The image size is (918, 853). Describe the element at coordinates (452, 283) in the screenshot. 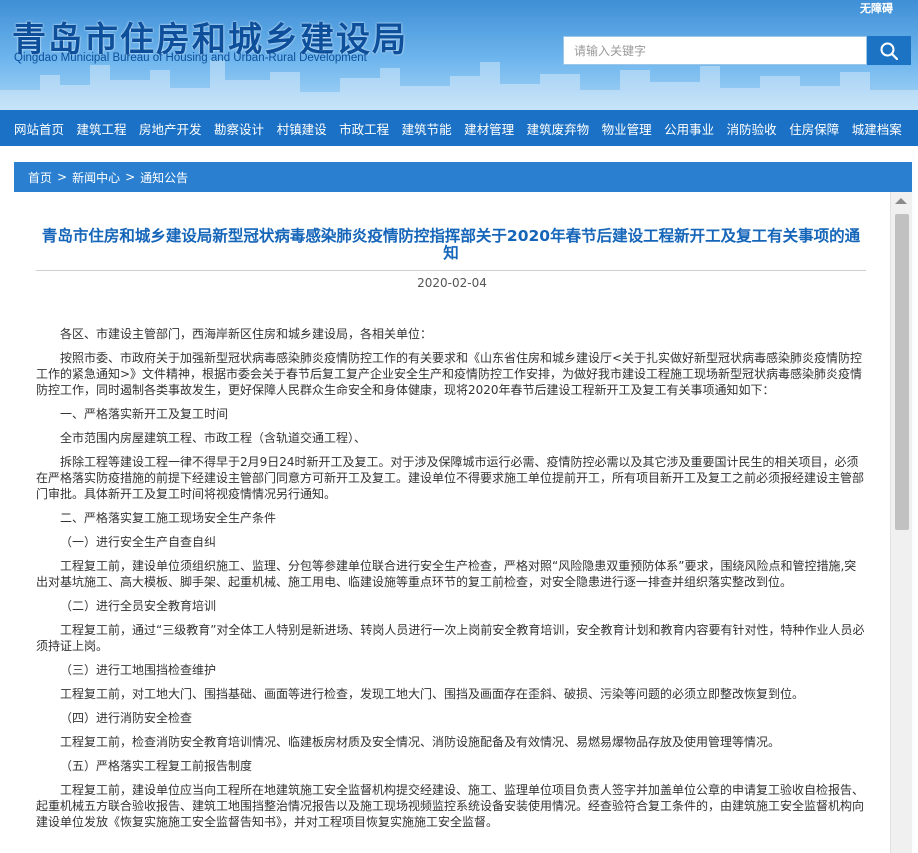

I see `article-date: 2020-02-04` at that location.